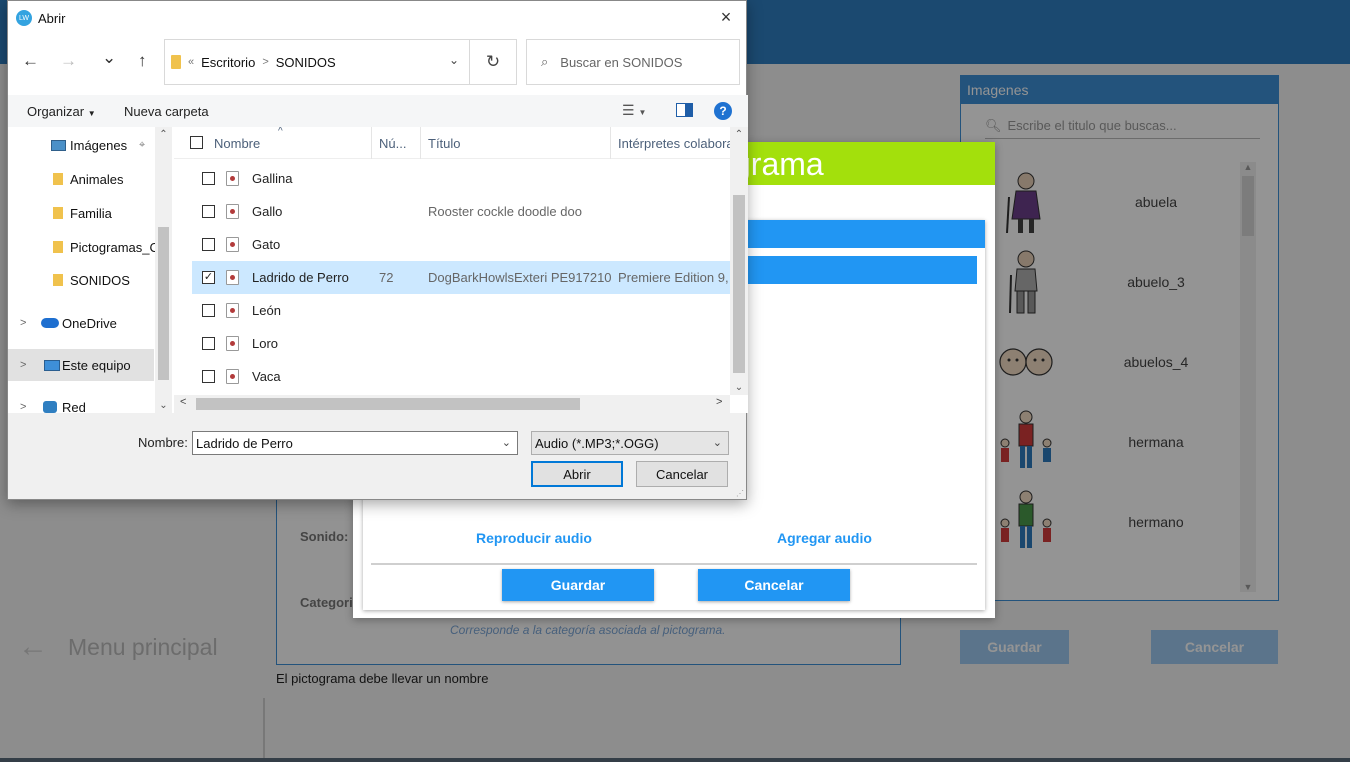 The image size is (1350, 762). I want to click on new-folder-button: Nueva carpeta, so click(166, 111).